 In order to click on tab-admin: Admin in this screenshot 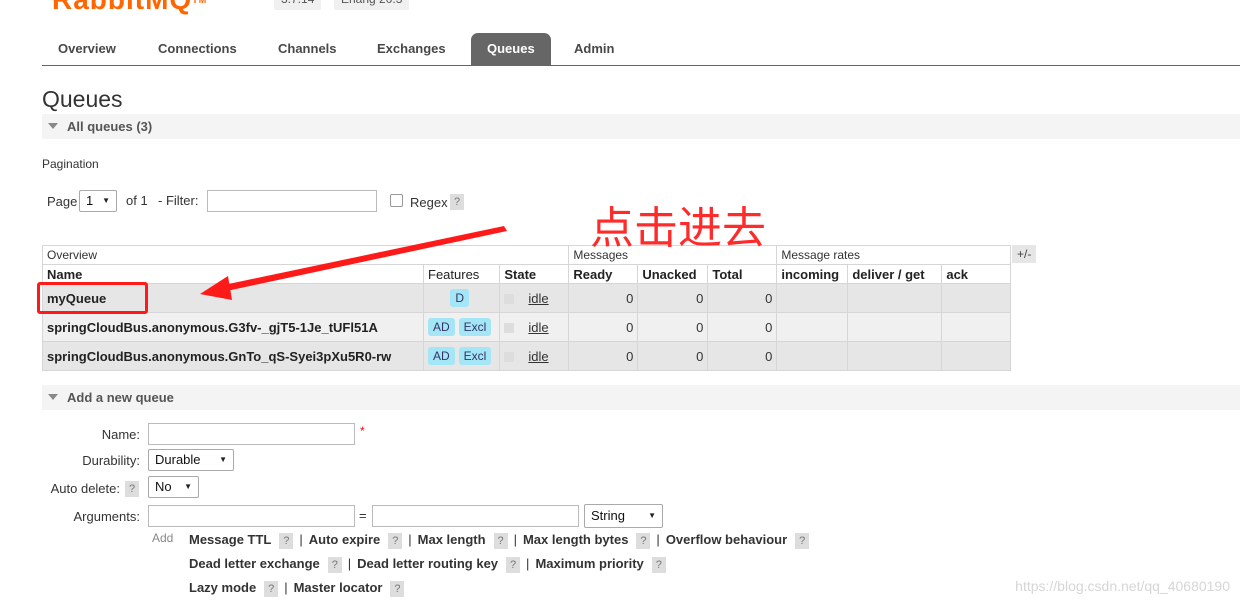, I will do `click(594, 49)`.